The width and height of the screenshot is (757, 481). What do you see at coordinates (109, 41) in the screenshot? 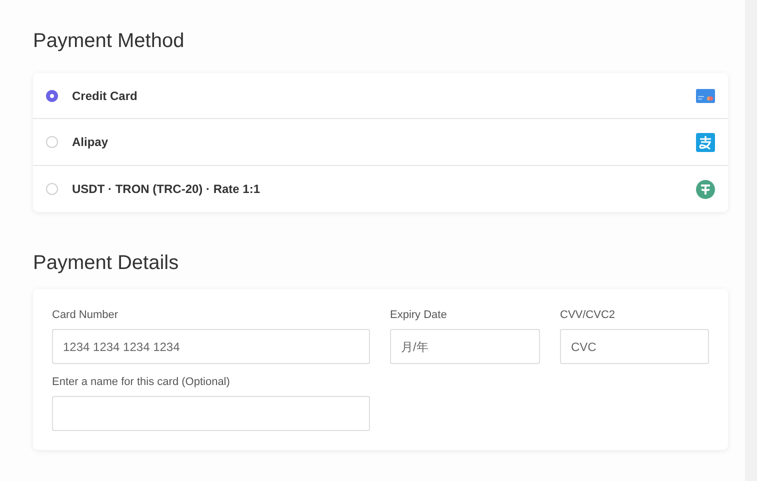
I see `section-title: Payment Method` at bounding box center [109, 41].